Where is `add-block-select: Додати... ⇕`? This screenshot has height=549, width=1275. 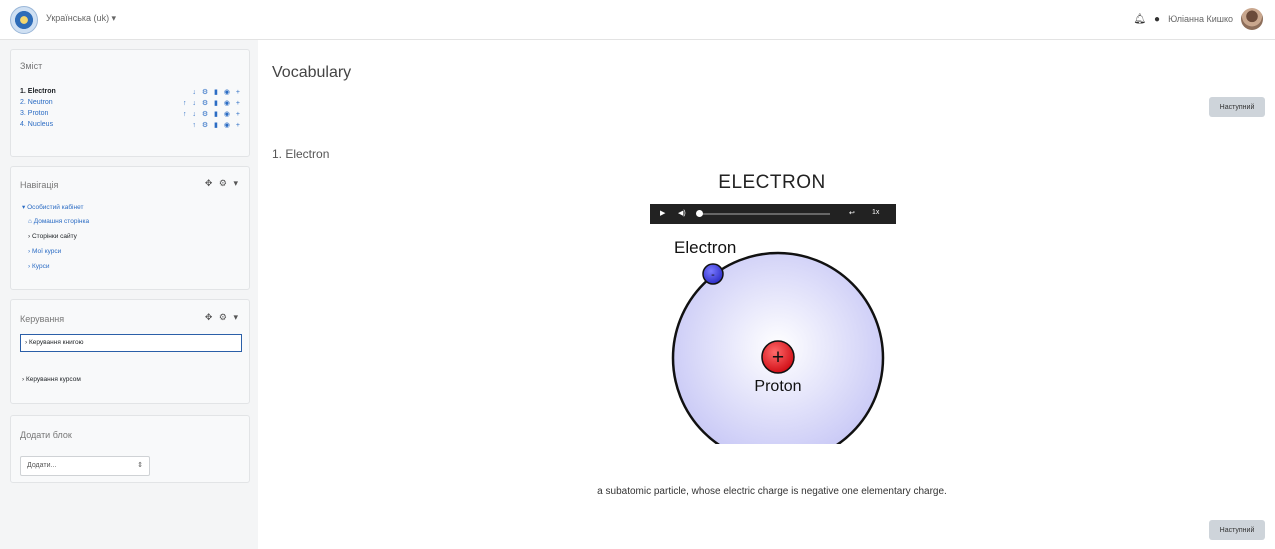 add-block-select: Додати... ⇕ is located at coordinates (85, 466).